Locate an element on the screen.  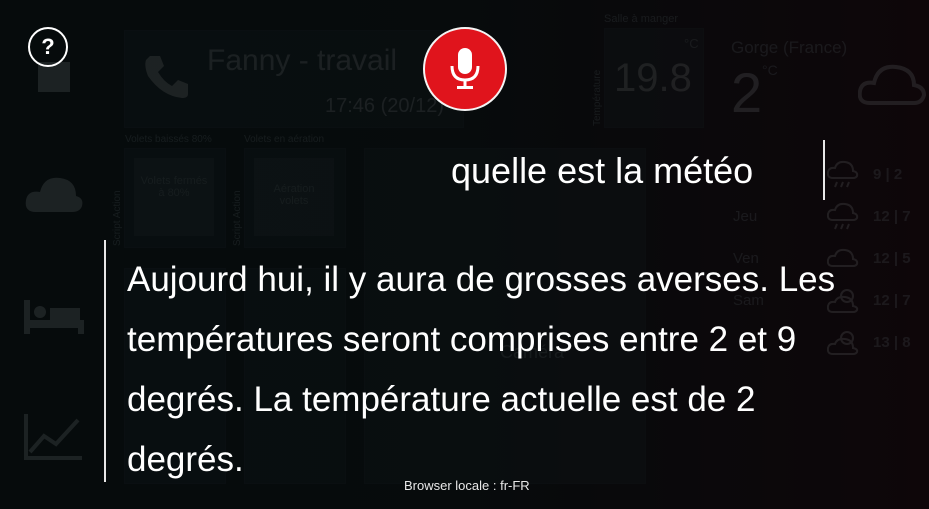
microphone-icon is located at coordinates (465, 68).